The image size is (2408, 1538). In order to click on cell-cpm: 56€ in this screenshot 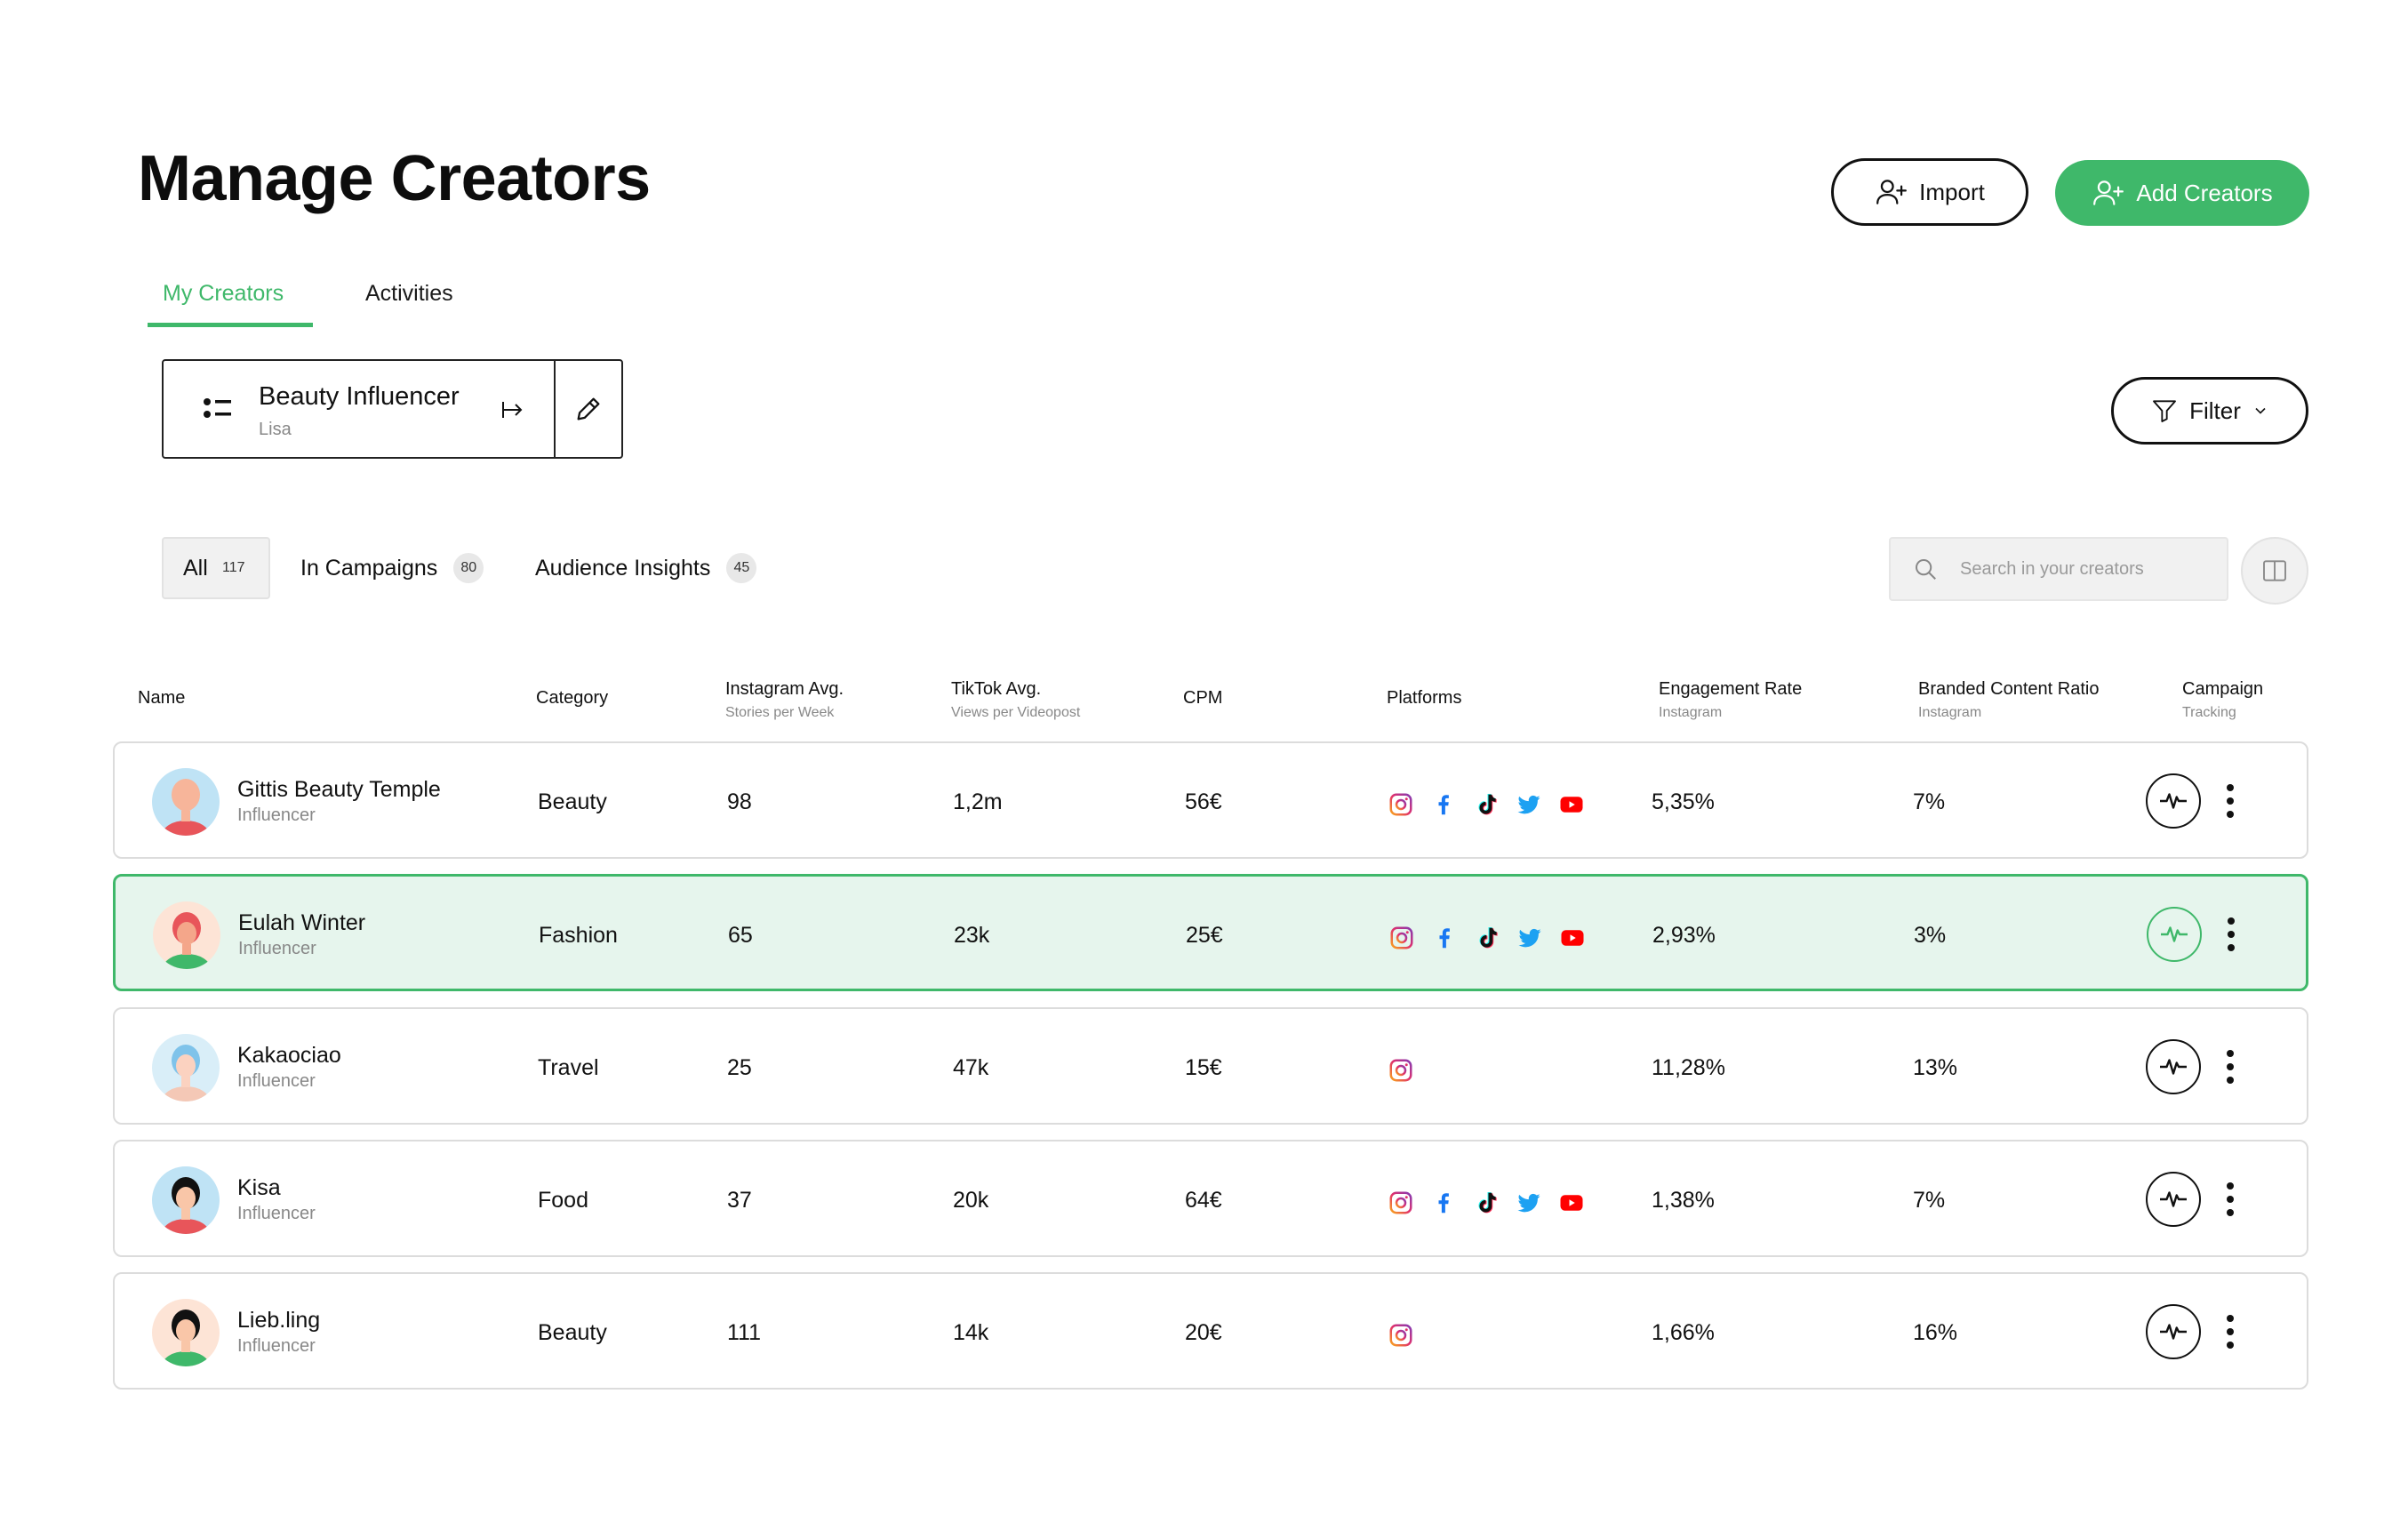, I will do `click(1203, 802)`.